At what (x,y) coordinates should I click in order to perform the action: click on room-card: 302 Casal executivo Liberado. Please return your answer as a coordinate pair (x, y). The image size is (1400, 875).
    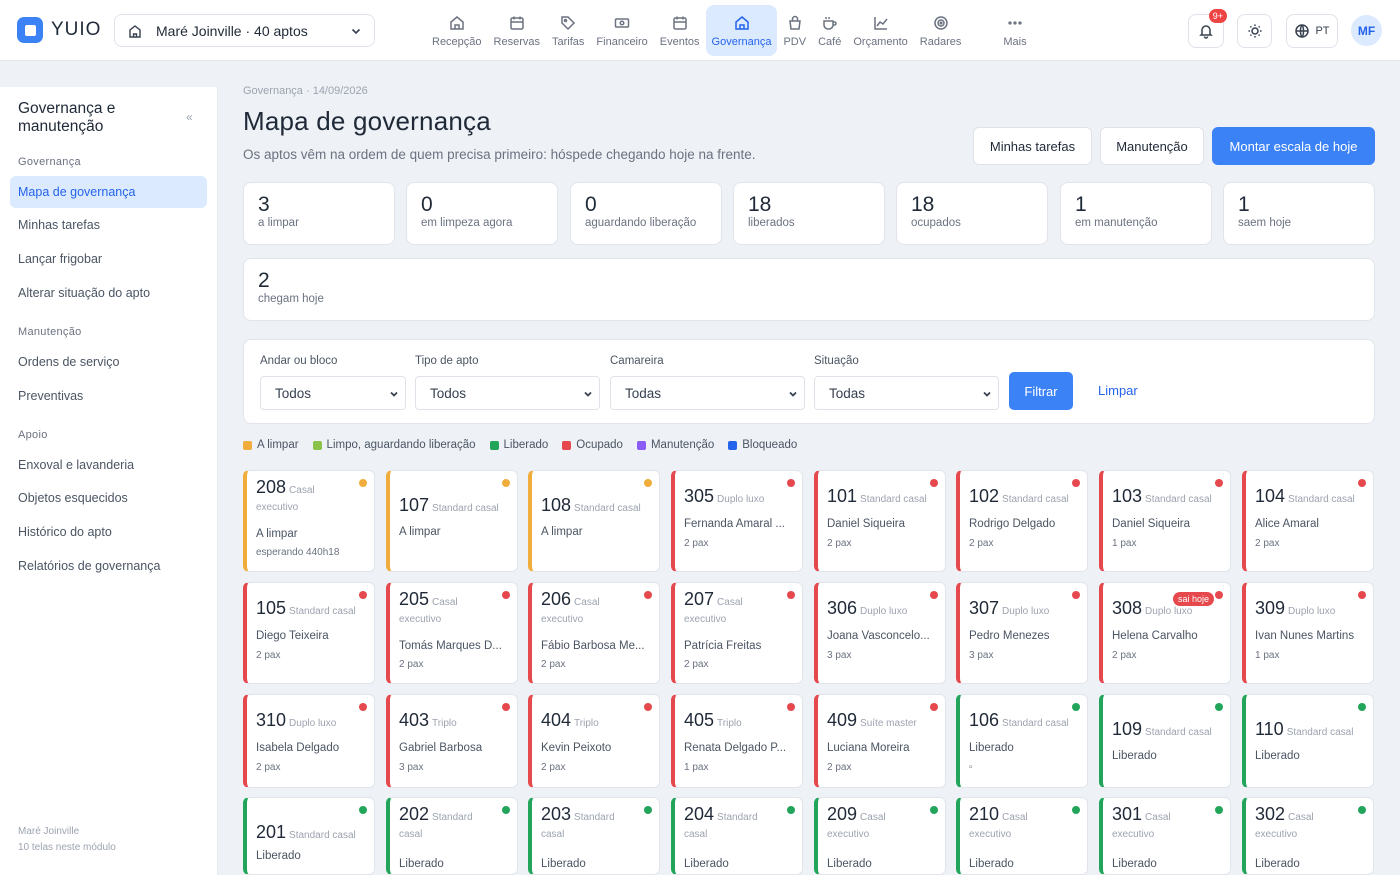
    Looking at the image, I should click on (1308, 836).